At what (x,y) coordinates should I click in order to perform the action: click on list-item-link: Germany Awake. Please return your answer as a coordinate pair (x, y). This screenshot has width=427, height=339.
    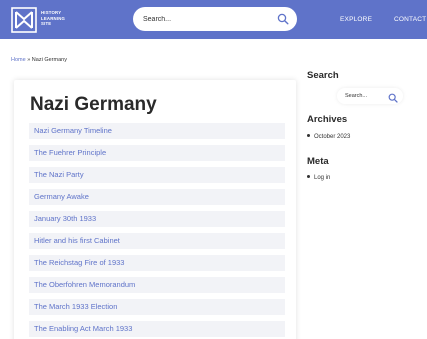
    Looking at the image, I should click on (157, 197).